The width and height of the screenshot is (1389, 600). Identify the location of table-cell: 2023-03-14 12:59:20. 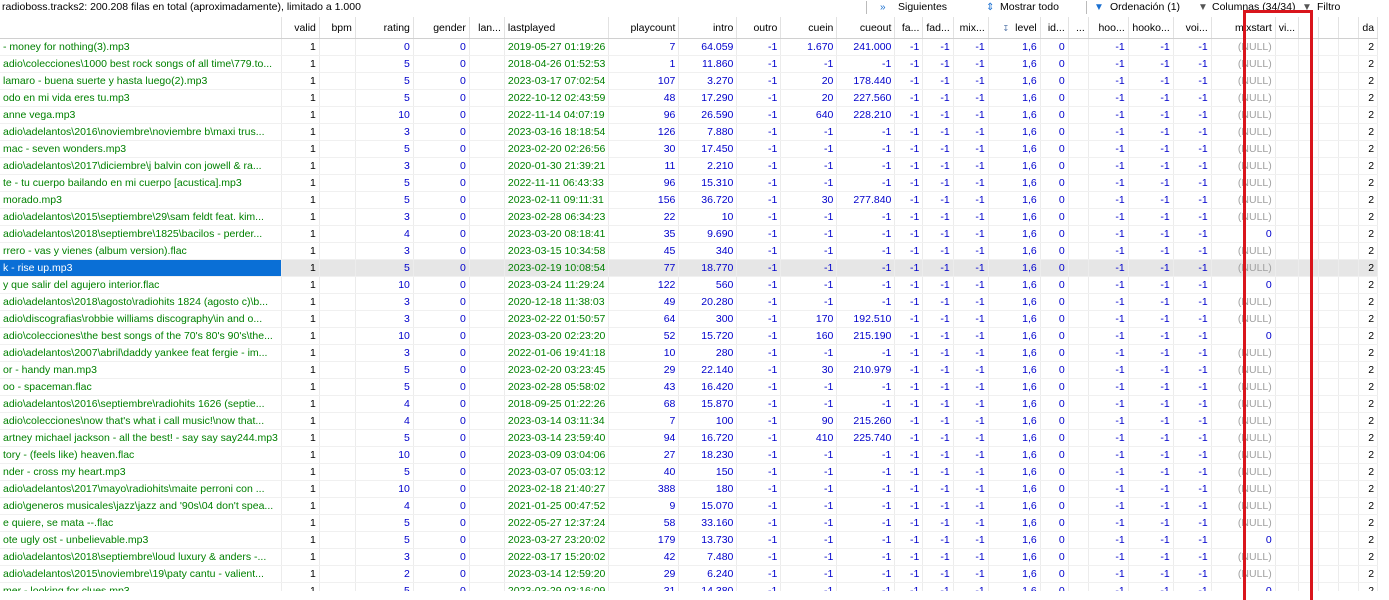
(557, 574).